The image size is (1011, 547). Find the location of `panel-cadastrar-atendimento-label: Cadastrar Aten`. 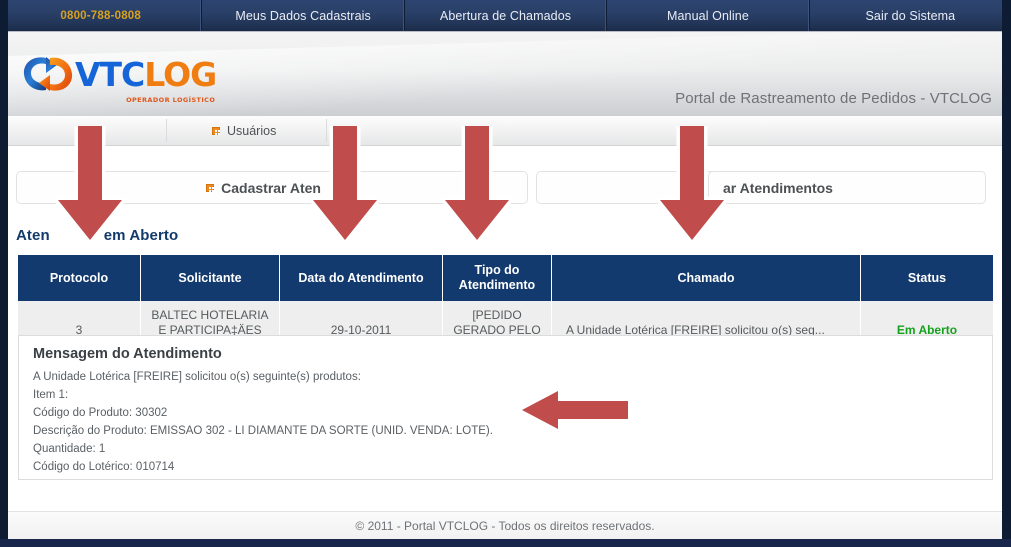

panel-cadastrar-atendimento-label: Cadastrar Aten is located at coordinates (263, 188).